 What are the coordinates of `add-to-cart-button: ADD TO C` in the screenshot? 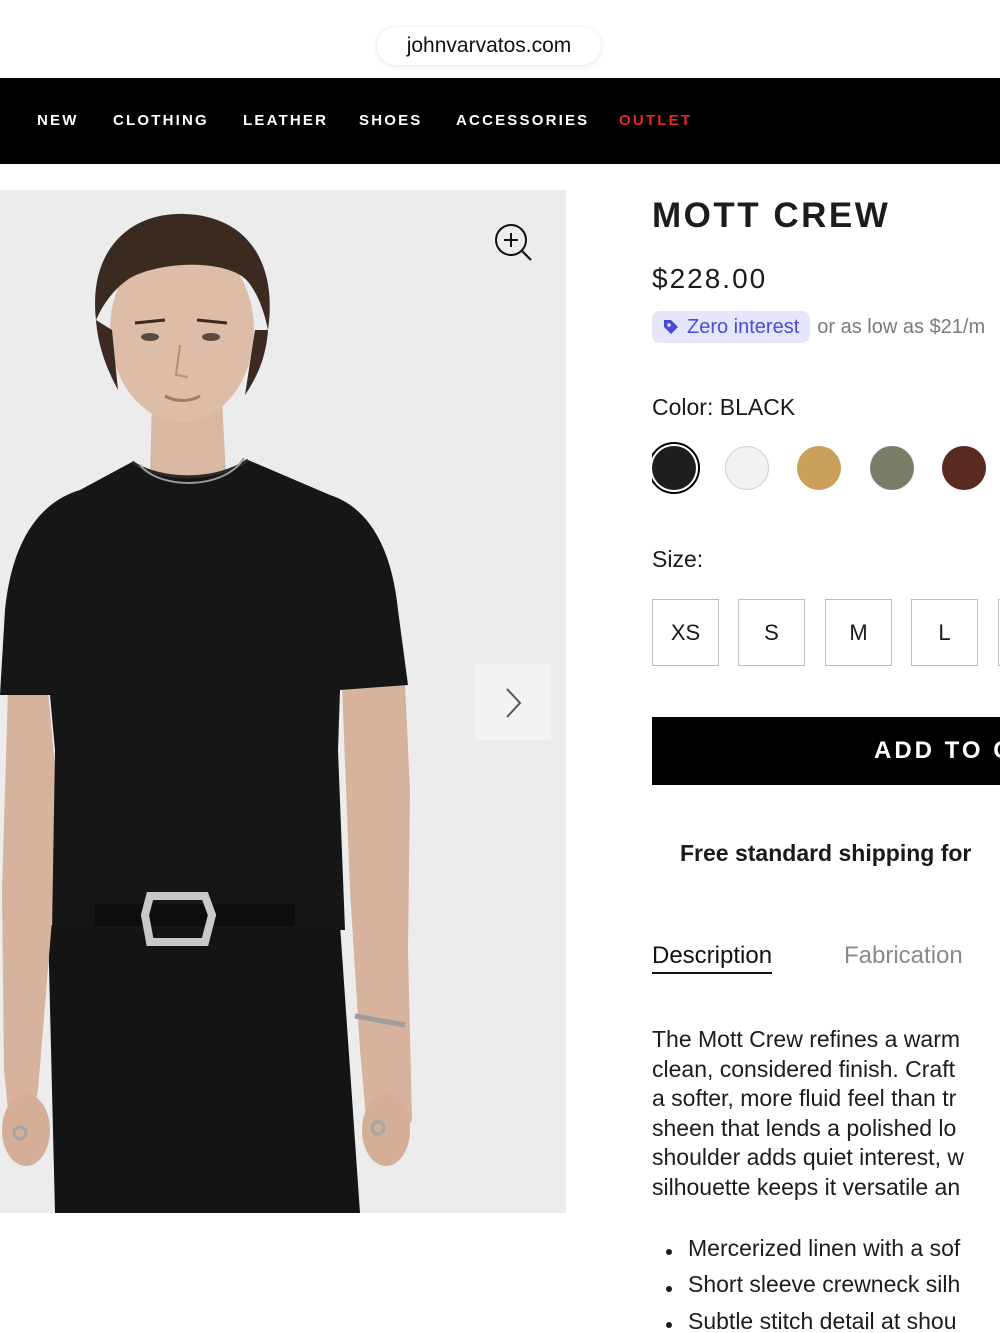 It's located at (826, 751).